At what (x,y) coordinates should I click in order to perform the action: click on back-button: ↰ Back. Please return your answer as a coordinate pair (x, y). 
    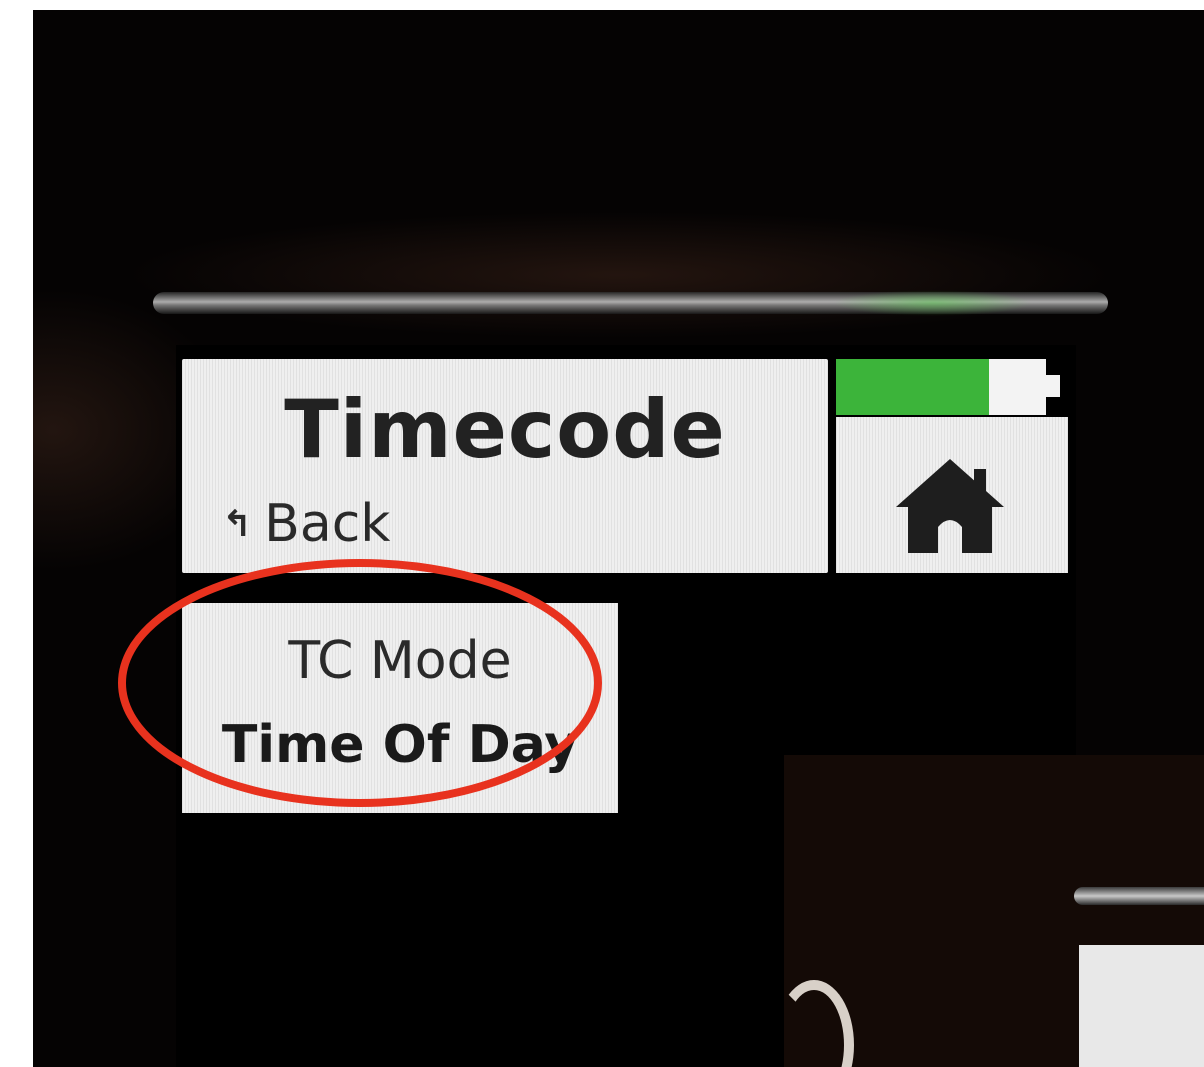
    Looking at the image, I should click on (306, 524).